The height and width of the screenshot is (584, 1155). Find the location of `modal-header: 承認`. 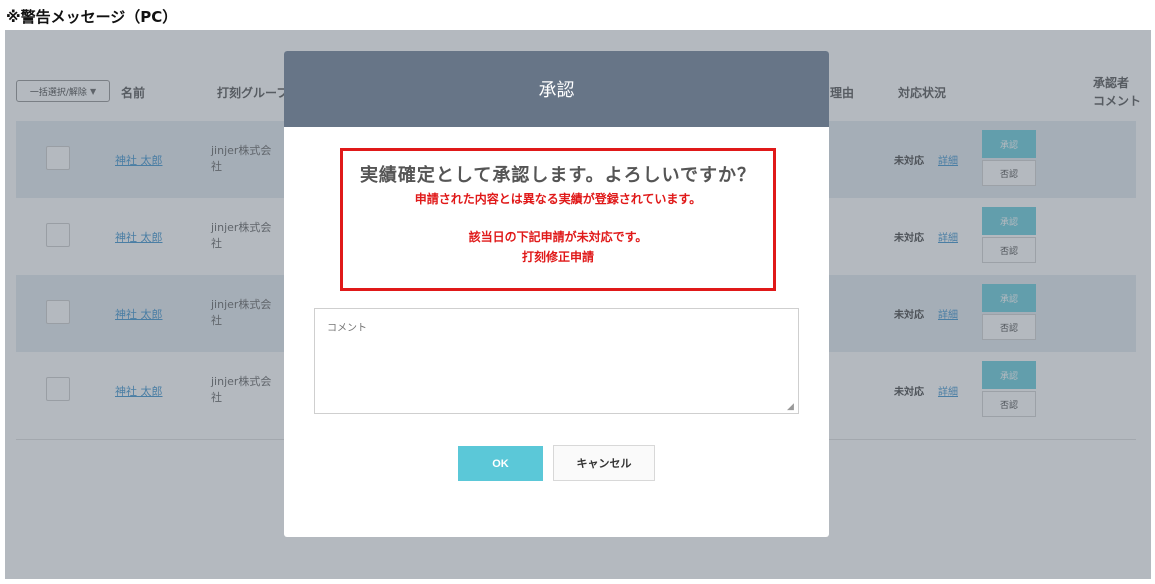

modal-header: 承認 is located at coordinates (556, 89).